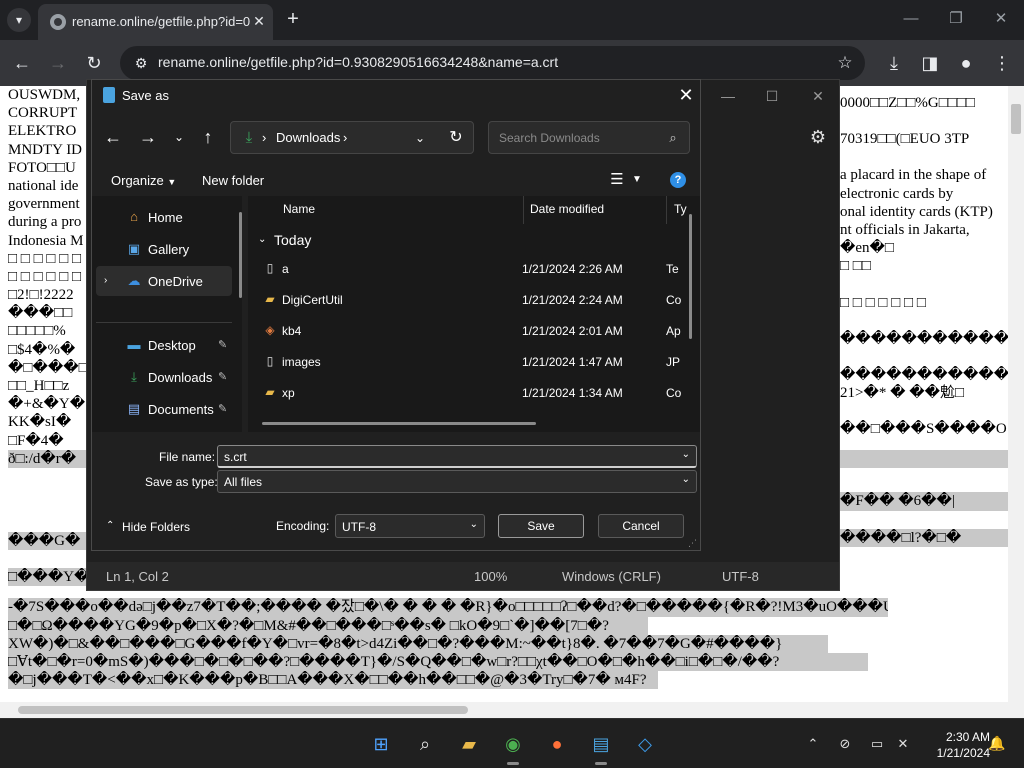 Image resolution: width=1024 pixels, height=768 pixels. Describe the element at coordinates (164, 409) in the screenshot. I see `nav-item-documents: ▤ Documents ✎` at that location.